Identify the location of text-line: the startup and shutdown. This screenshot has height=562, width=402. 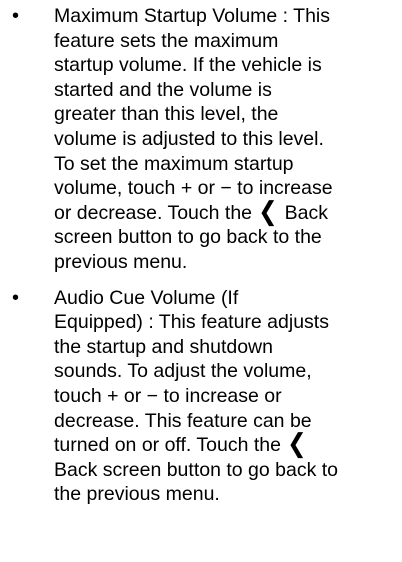
(163, 346).